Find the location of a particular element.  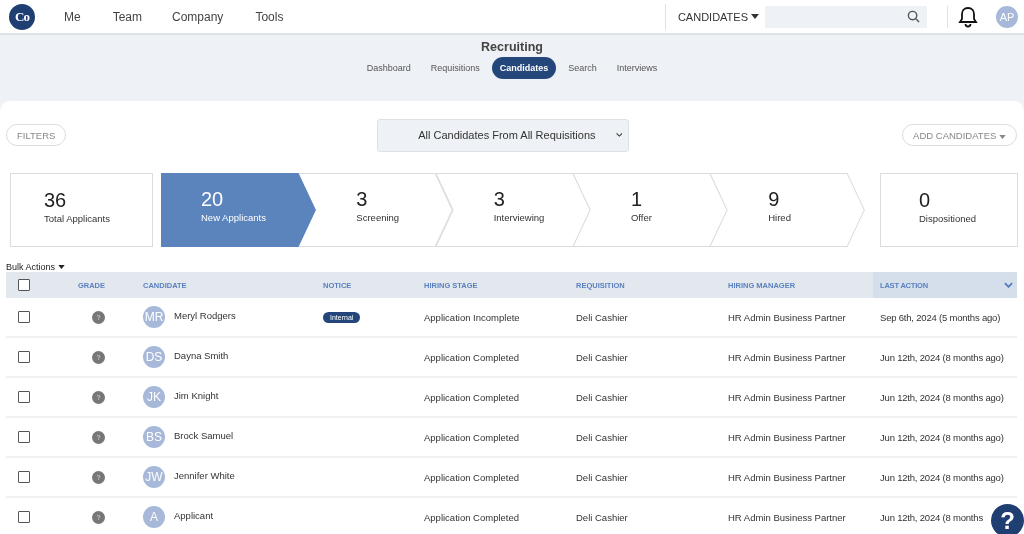

table-cell: Jun 12th, 2024 (8 months is located at coordinates (931, 517).